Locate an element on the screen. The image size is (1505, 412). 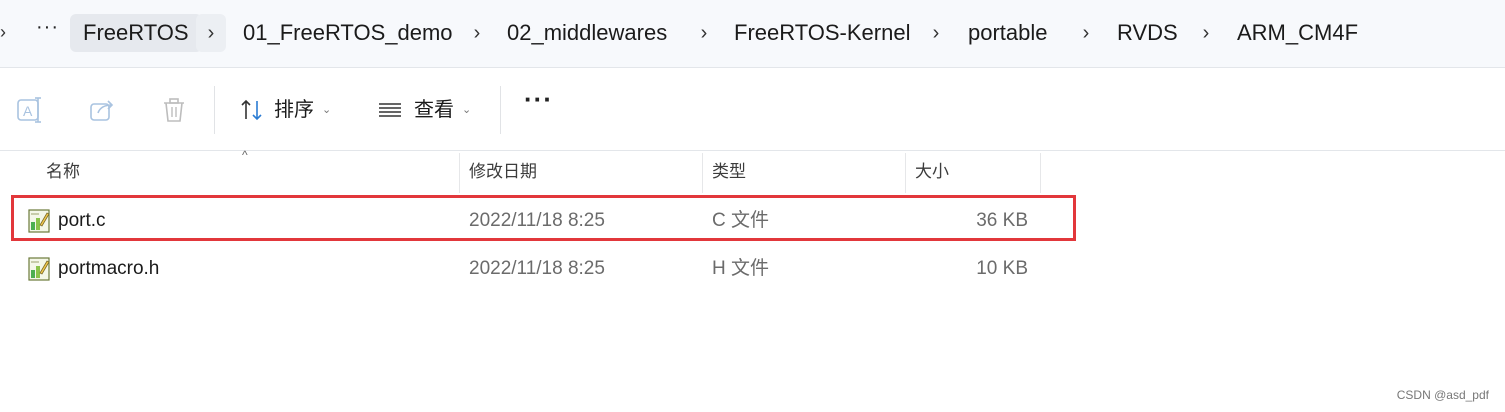
breadcrumb-item-freertos-demo: 01_FreeRTOS_demo is located at coordinates (348, 33).